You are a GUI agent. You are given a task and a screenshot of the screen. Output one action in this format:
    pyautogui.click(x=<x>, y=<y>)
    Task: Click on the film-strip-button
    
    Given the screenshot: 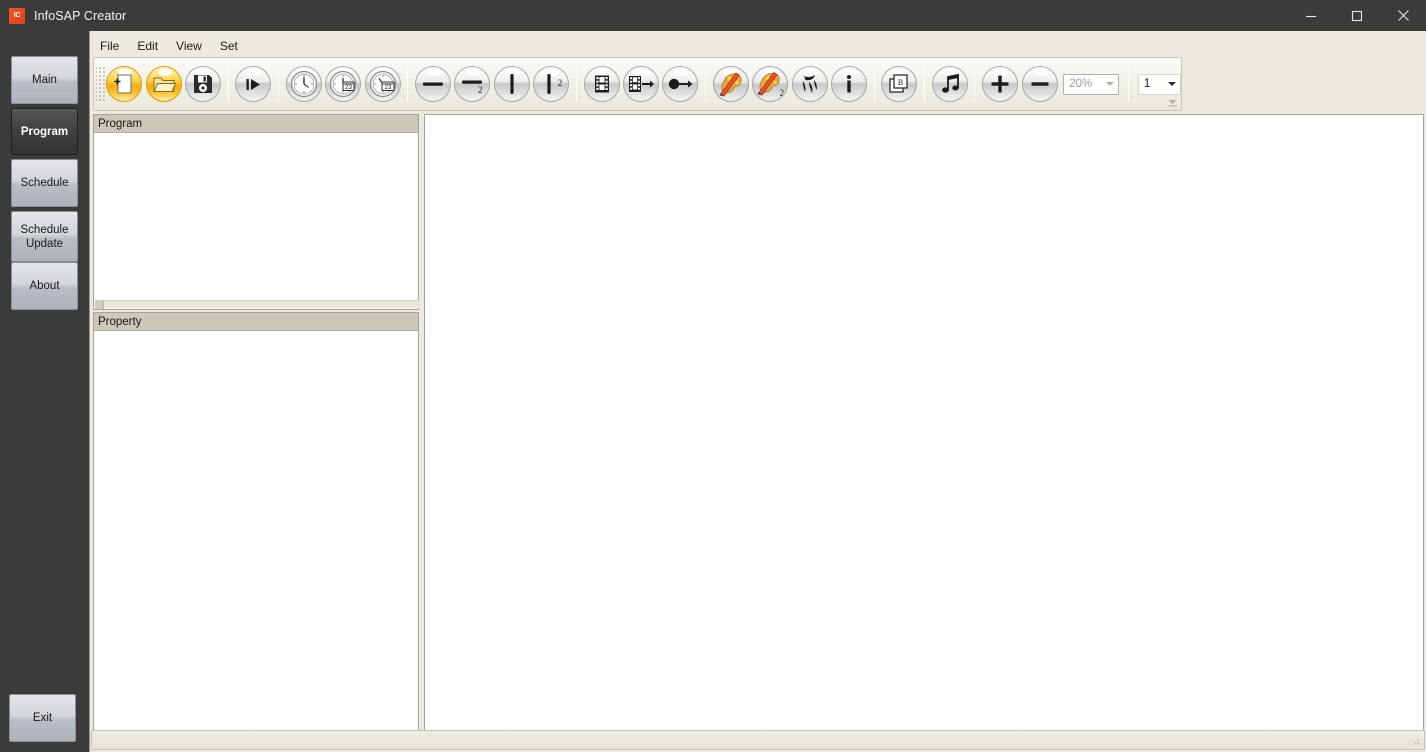 What is the action you would take?
    pyautogui.click(x=601, y=84)
    